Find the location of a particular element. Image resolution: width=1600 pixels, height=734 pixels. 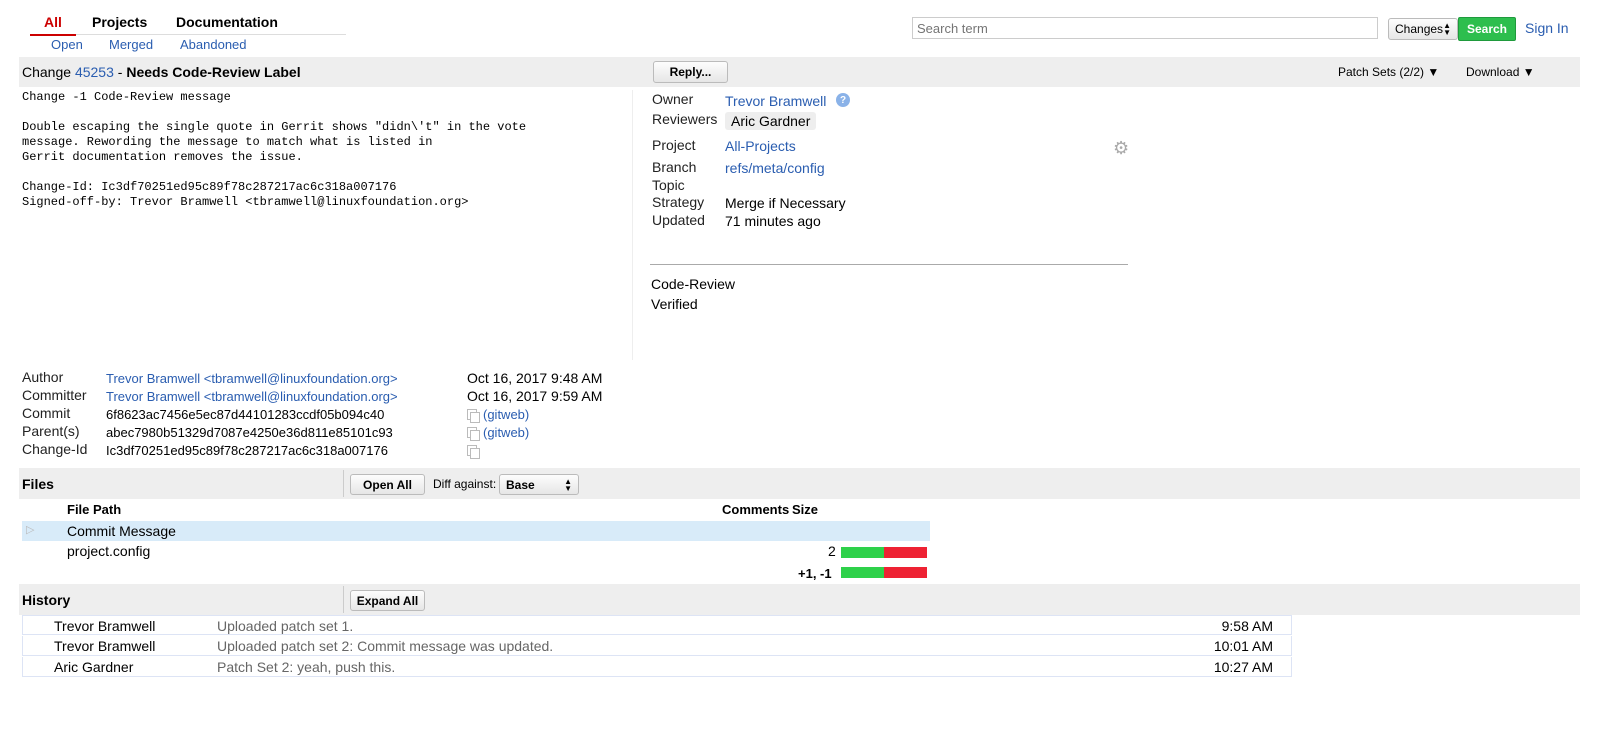

search-scope-label: Changes is located at coordinates (1419, 29).